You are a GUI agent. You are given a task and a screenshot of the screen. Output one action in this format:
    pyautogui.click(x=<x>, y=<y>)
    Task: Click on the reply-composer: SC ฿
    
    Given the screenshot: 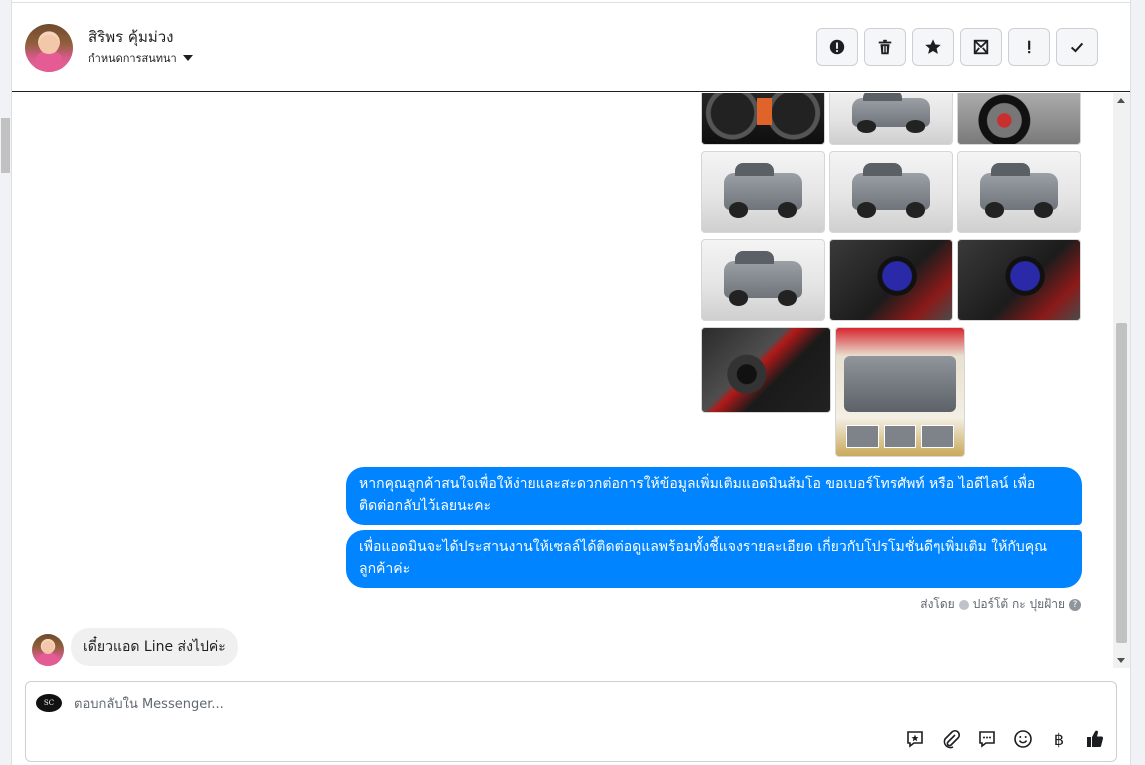 What is the action you would take?
    pyautogui.click(x=571, y=721)
    